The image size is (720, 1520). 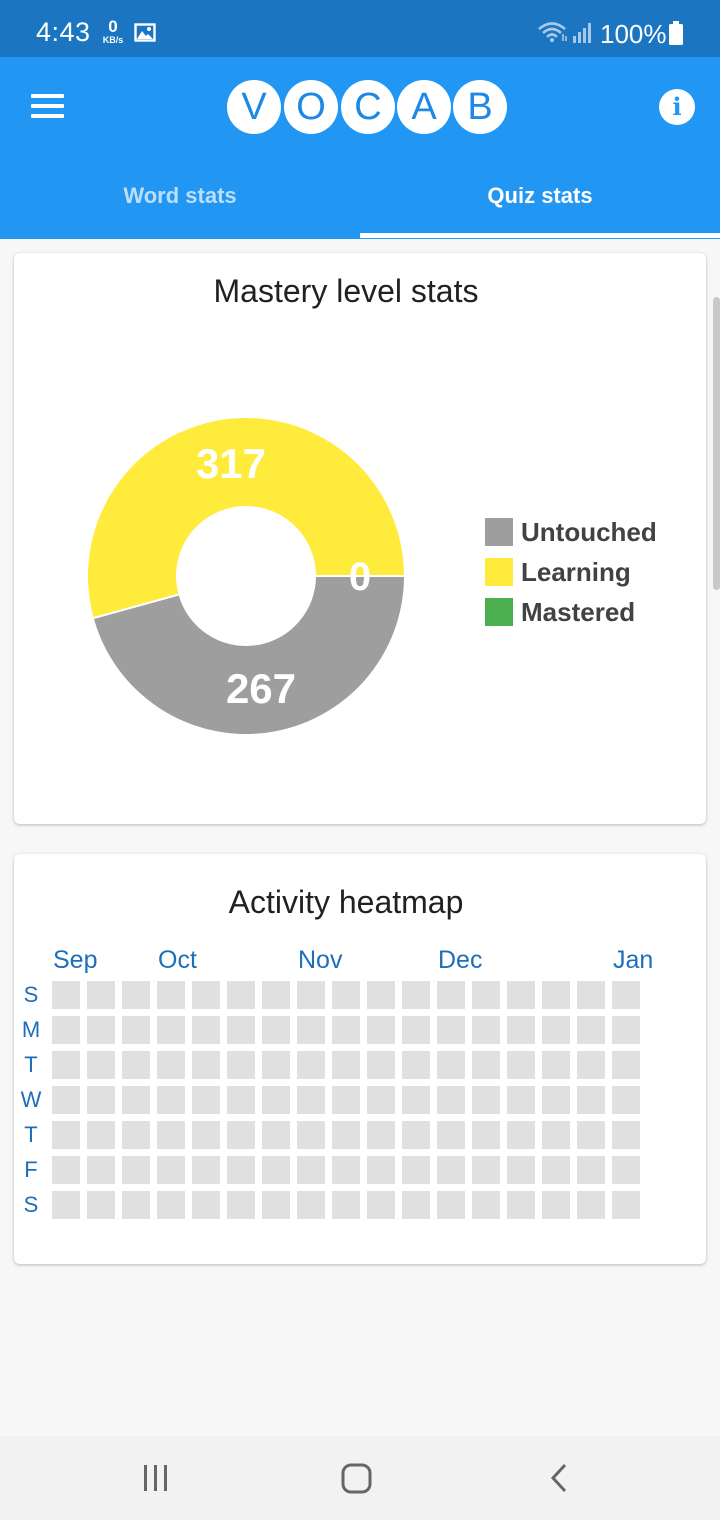 I want to click on scrollbar, so click(x=716, y=443).